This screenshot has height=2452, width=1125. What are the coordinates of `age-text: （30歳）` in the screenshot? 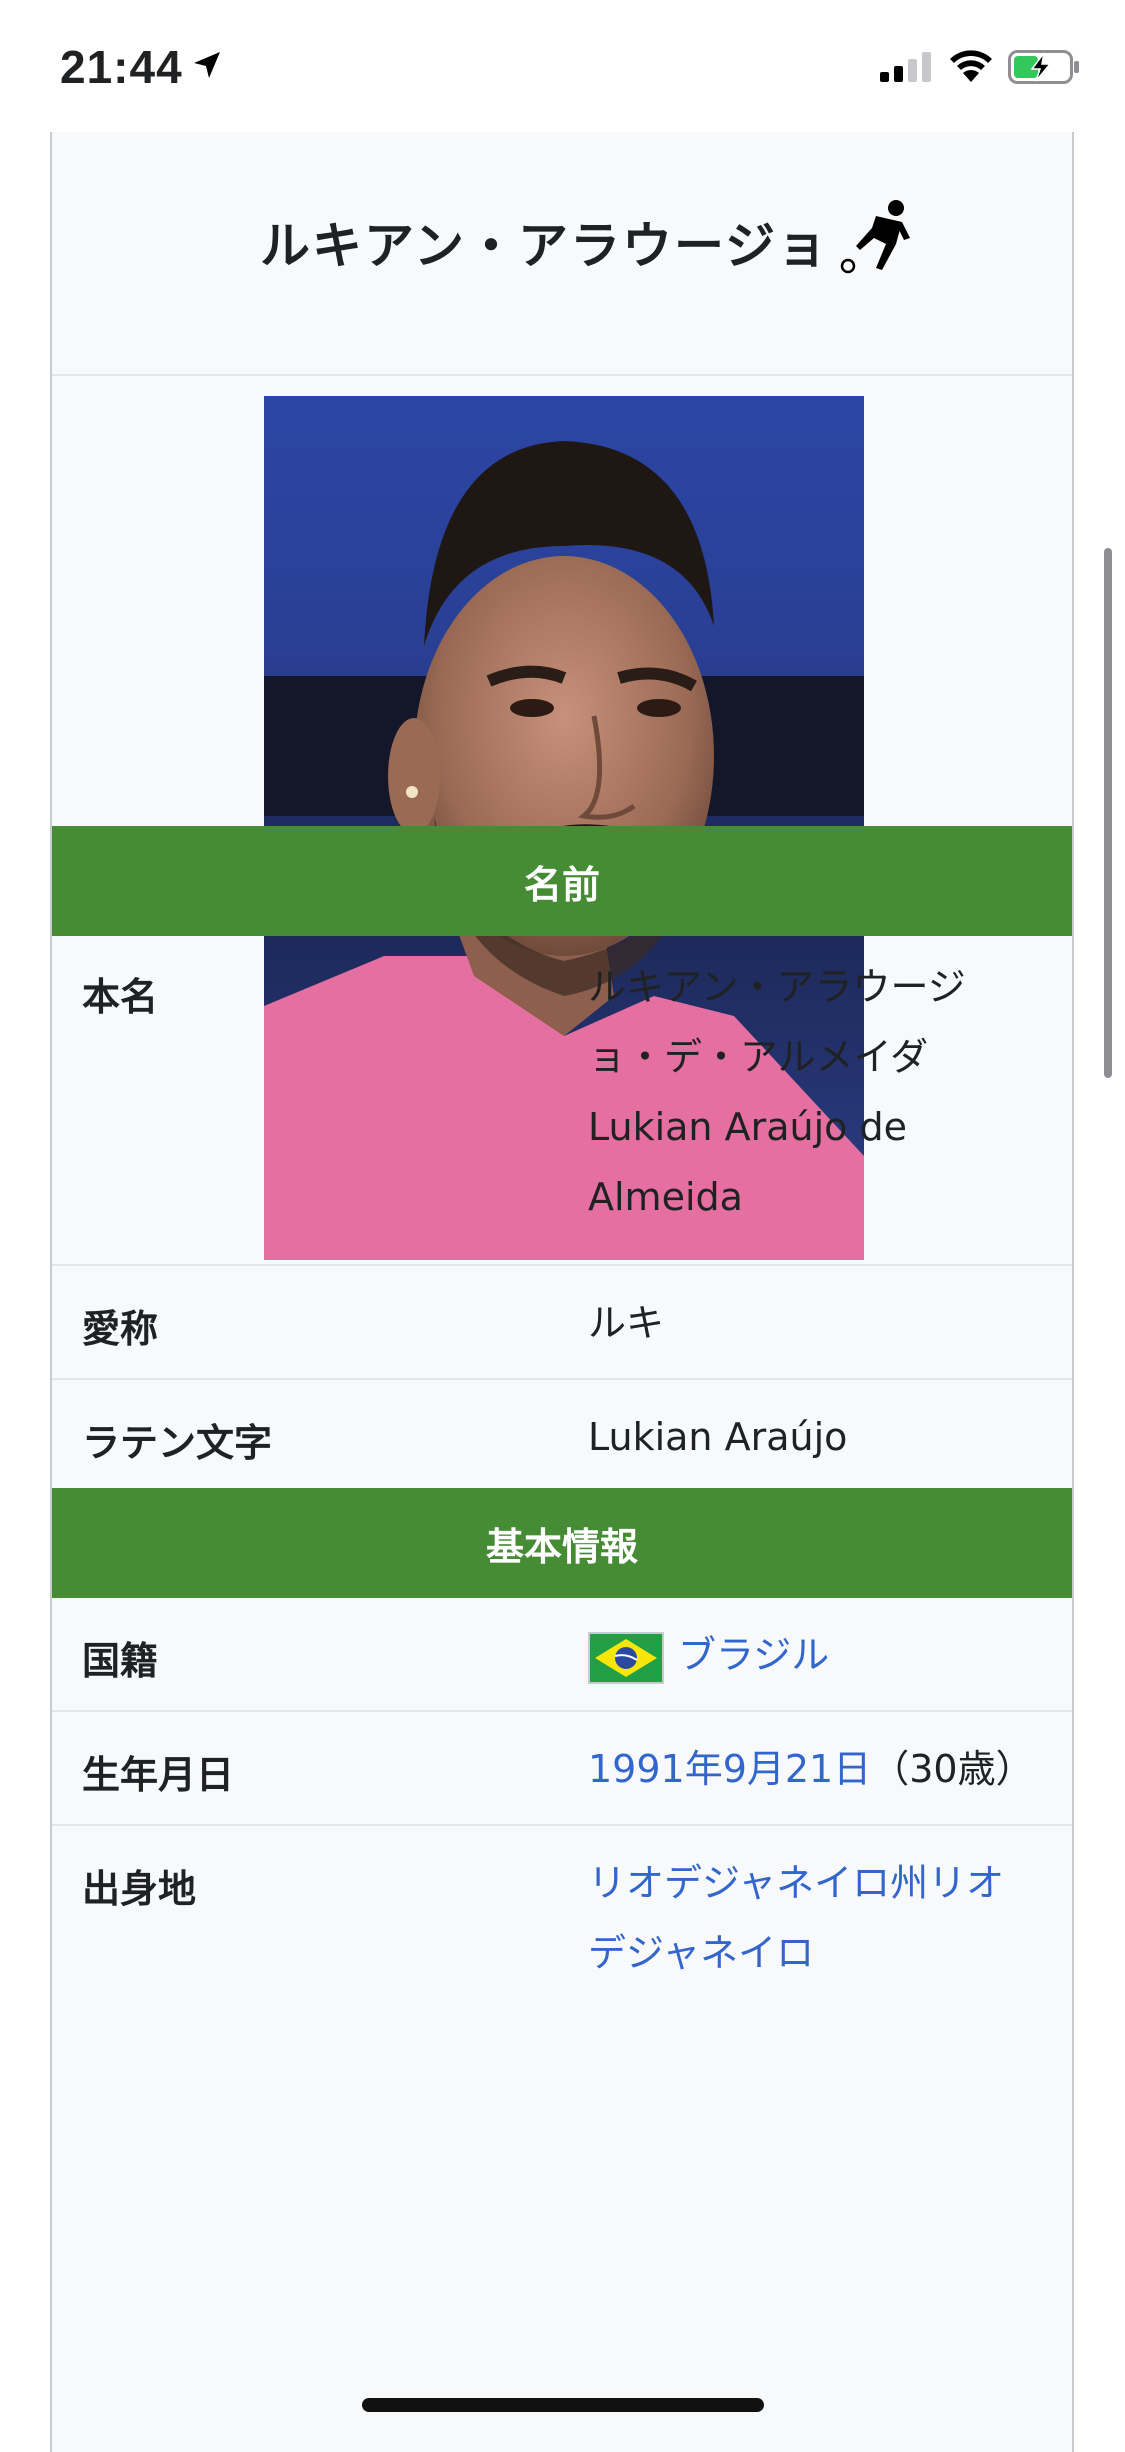 It's located at (952, 1769).